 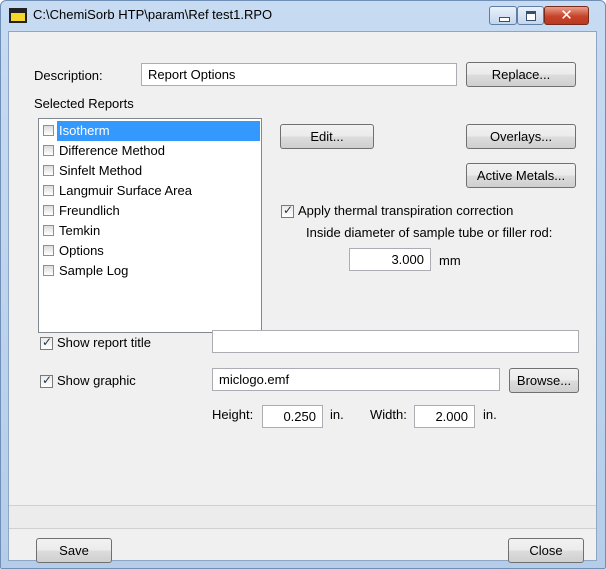 What do you see at coordinates (503, 15) in the screenshot?
I see `minimize-button` at bounding box center [503, 15].